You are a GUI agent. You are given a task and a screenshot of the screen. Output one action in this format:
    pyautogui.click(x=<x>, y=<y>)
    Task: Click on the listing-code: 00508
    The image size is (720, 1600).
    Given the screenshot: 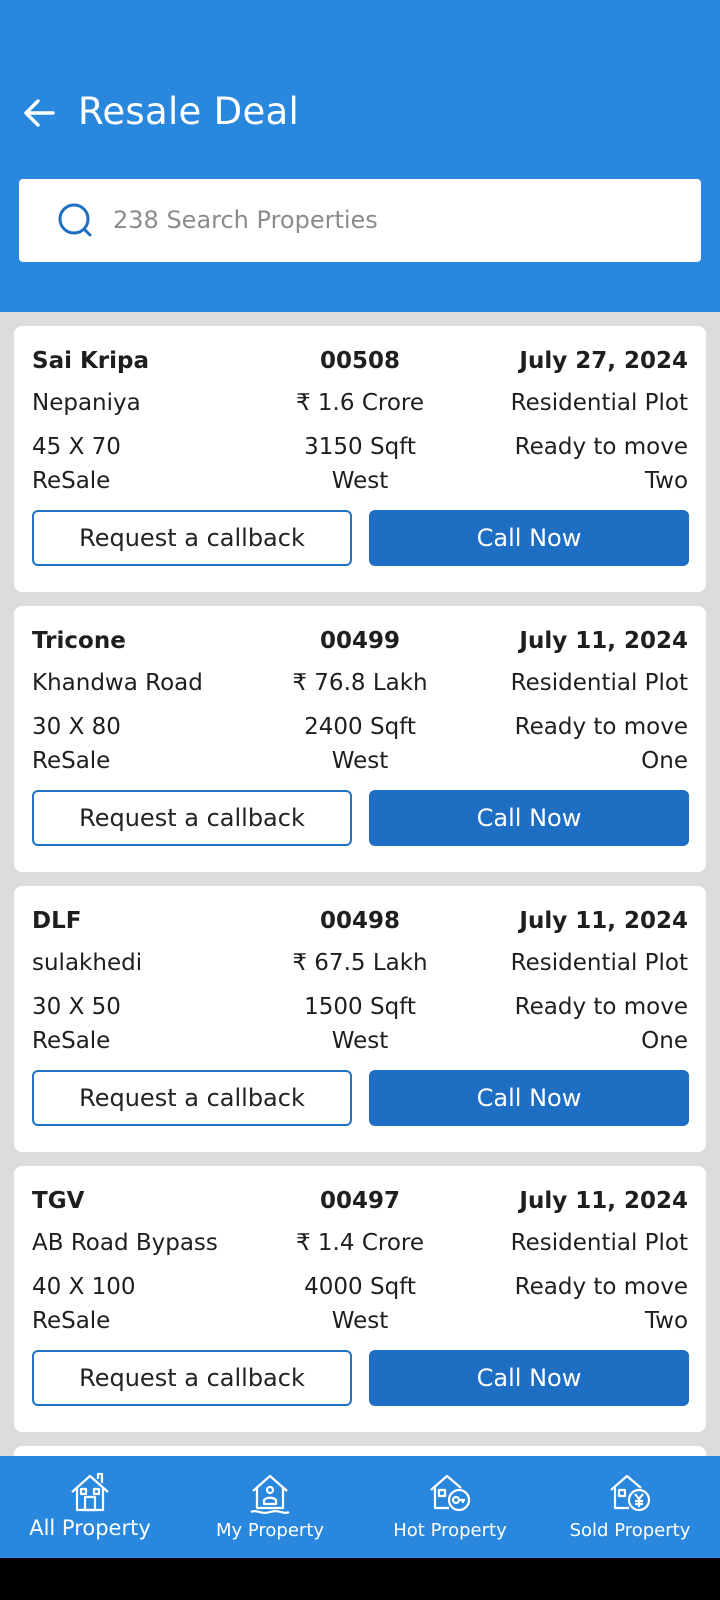 What is the action you would take?
    pyautogui.click(x=360, y=361)
    